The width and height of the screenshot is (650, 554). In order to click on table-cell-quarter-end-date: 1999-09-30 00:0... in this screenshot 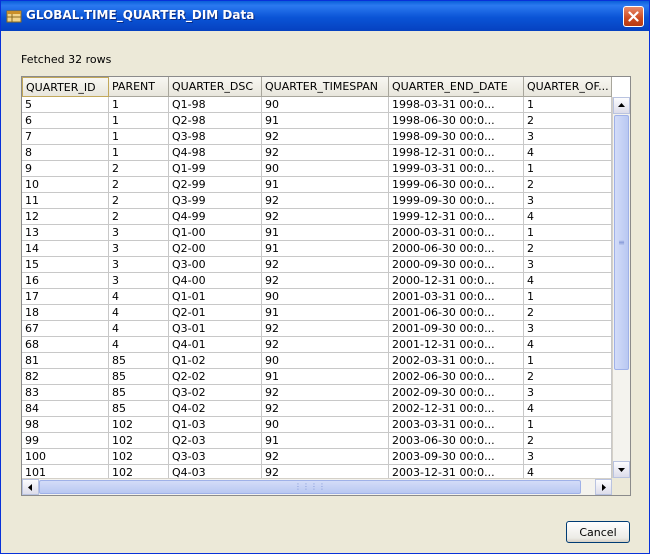, I will do `click(456, 201)`.